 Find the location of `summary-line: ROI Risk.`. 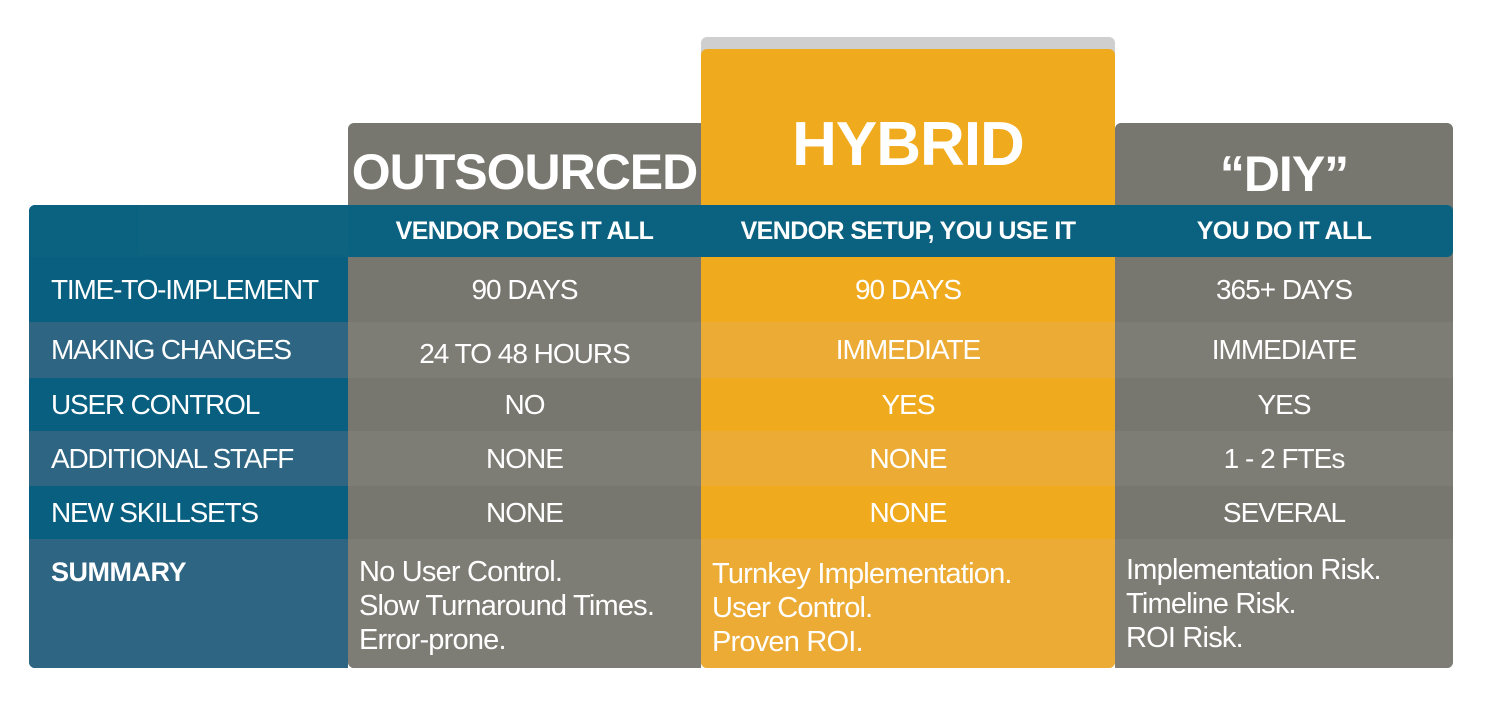

summary-line: ROI Risk. is located at coordinates (1185, 638).